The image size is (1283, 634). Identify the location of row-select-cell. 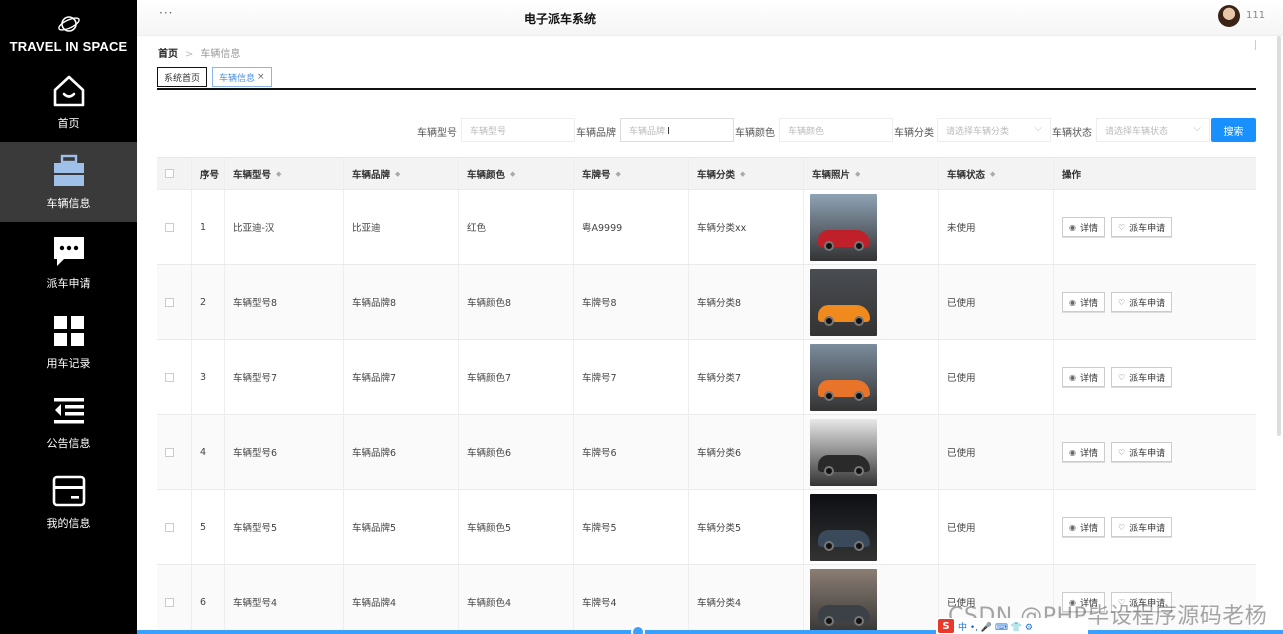
(174, 527).